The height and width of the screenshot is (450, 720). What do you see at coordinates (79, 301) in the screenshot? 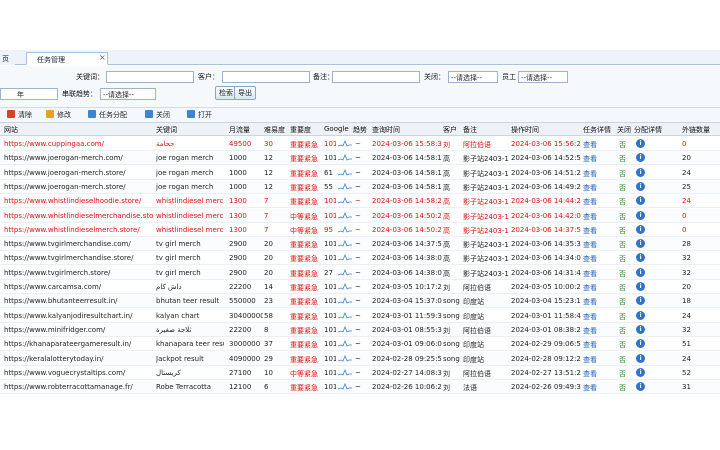
I see `cell-site: https://www.bhutanteerresult.in/` at bounding box center [79, 301].